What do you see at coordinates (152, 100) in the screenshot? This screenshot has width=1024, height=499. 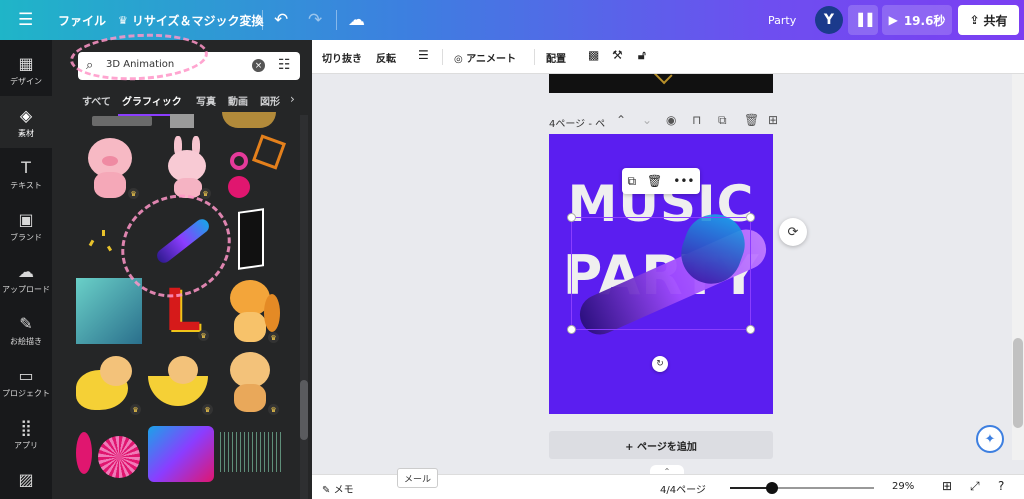 I see `tab-graphics: グラフィック` at bounding box center [152, 100].